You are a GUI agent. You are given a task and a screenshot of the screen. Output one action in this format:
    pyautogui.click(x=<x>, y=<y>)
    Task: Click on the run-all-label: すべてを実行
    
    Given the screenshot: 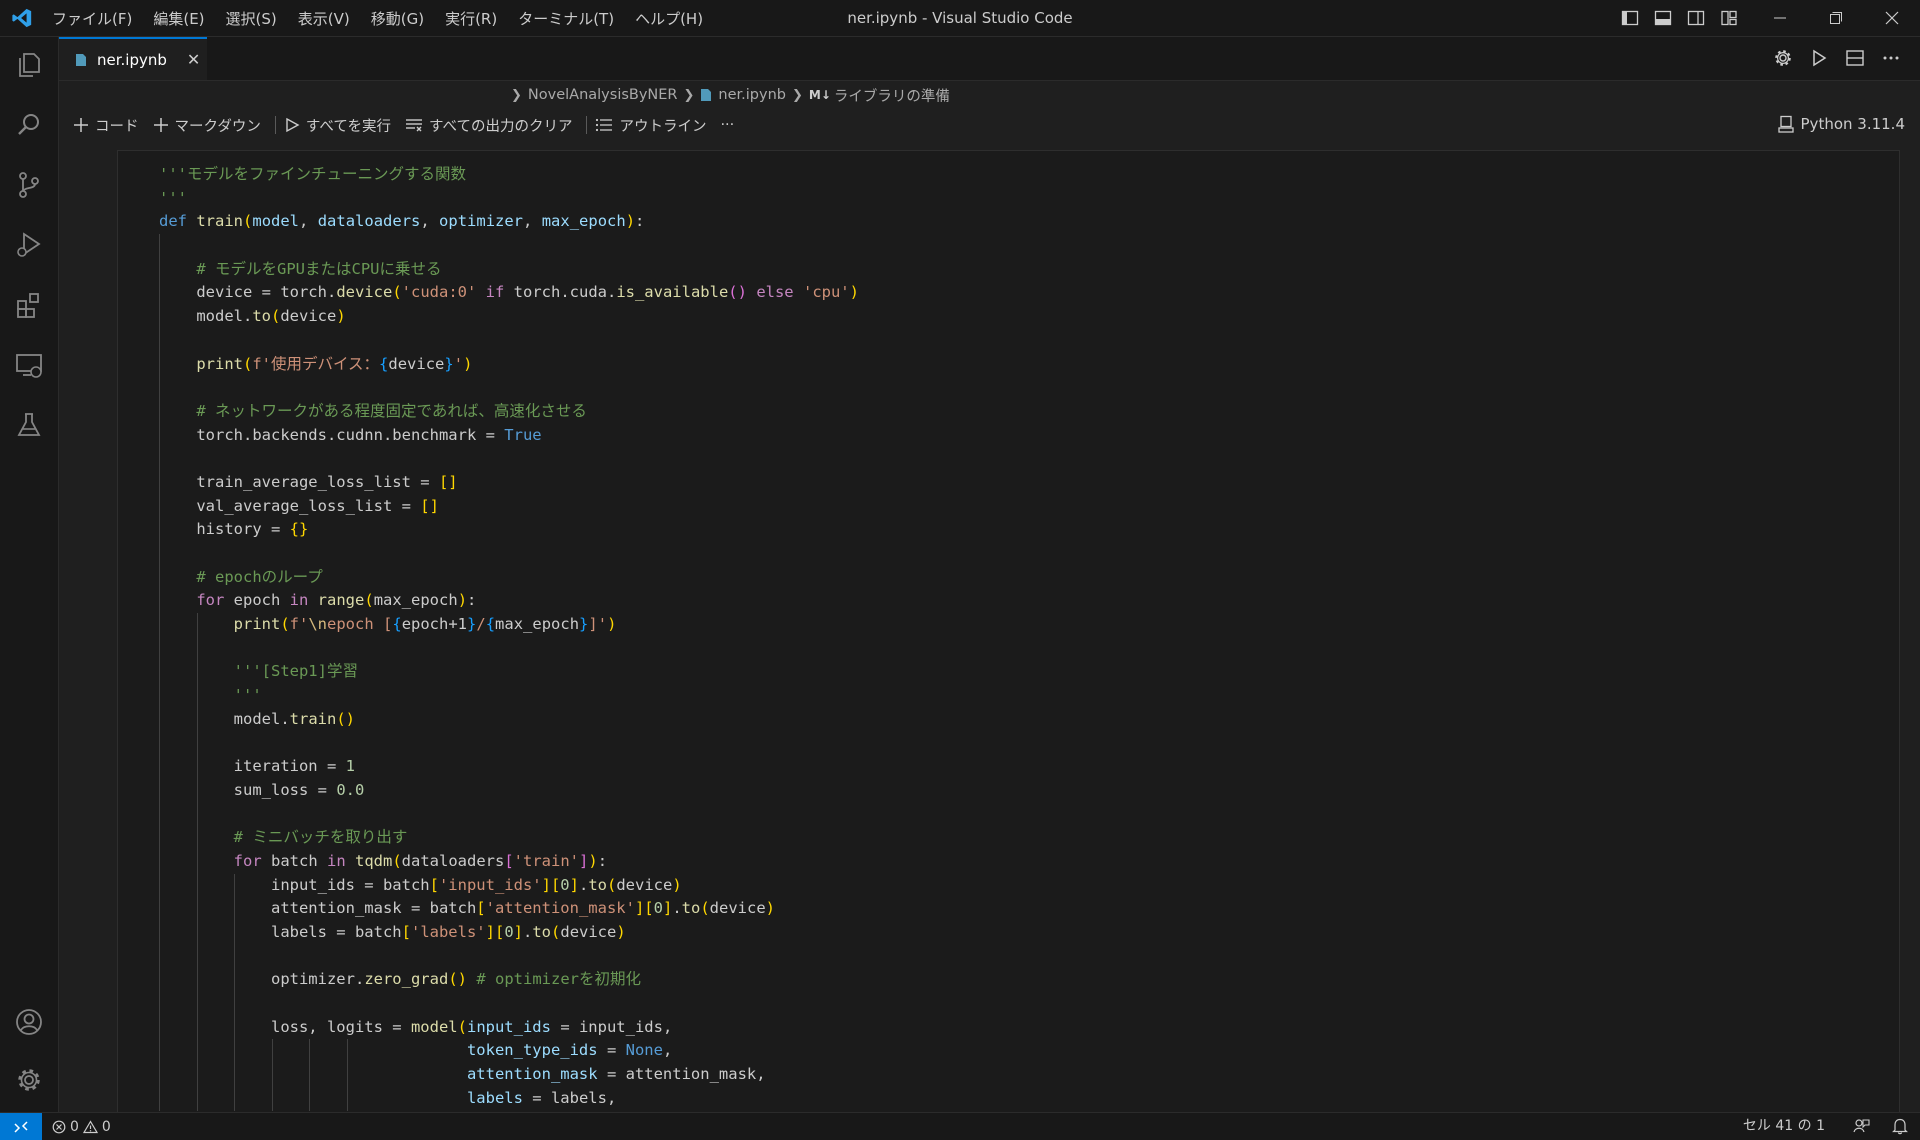 What is the action you would take?
    pyautogui.click(x=348, y=126)
    